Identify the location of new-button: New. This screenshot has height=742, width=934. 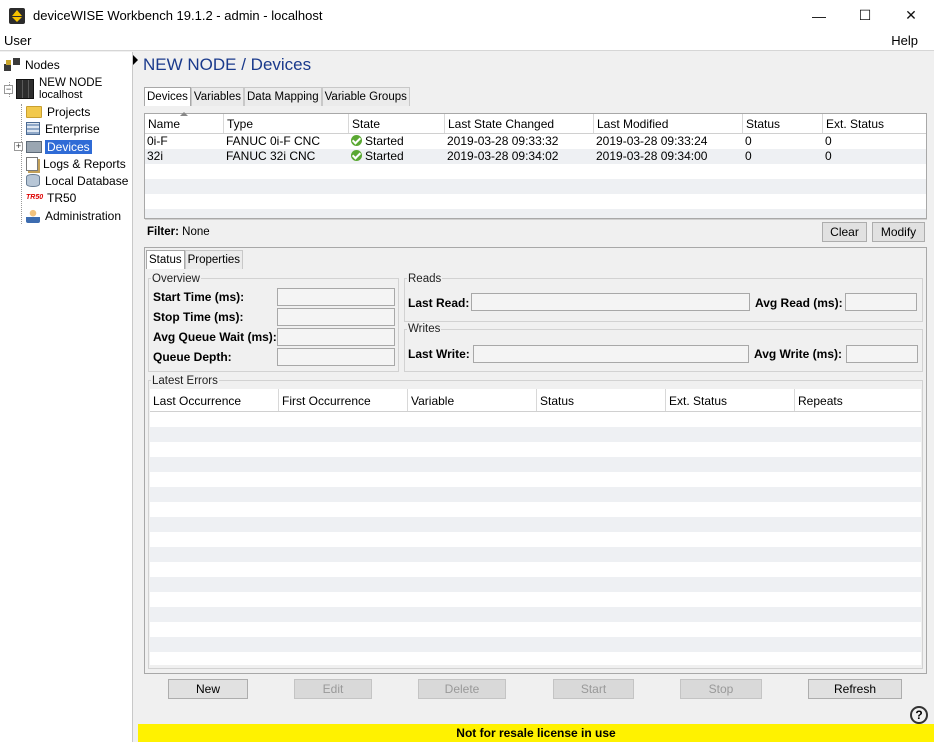
(208, 689).